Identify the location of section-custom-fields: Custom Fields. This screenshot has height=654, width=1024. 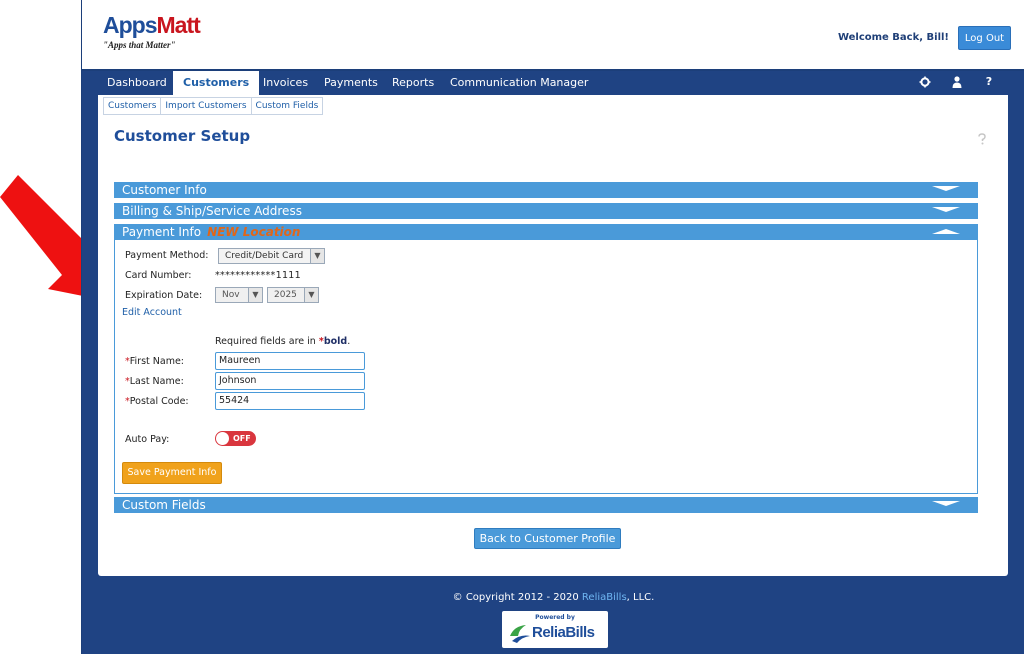
(546, 505).